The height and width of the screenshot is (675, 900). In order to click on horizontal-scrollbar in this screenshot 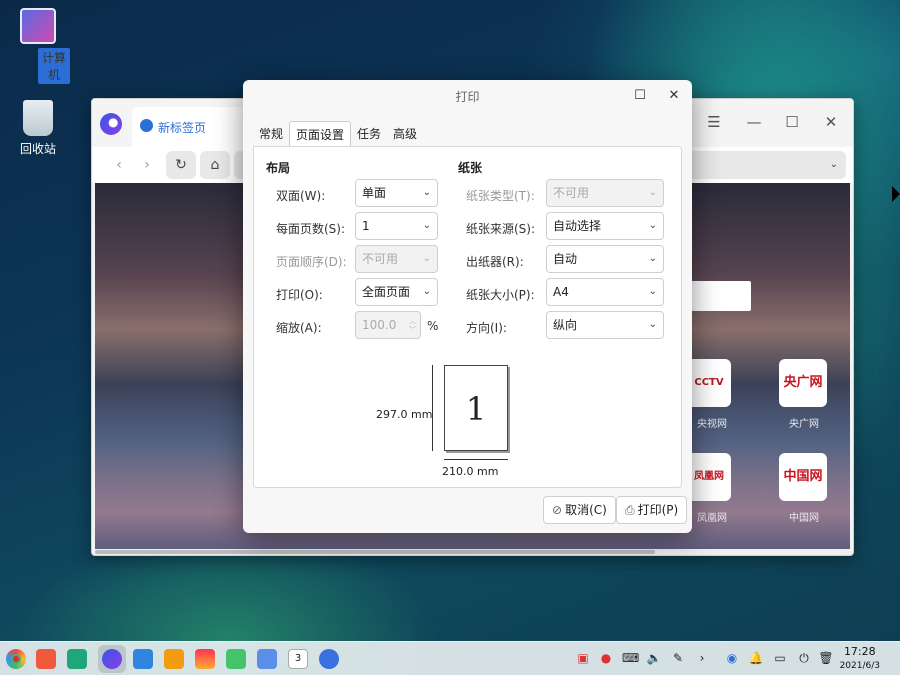, I will do `click(472, 552)`.